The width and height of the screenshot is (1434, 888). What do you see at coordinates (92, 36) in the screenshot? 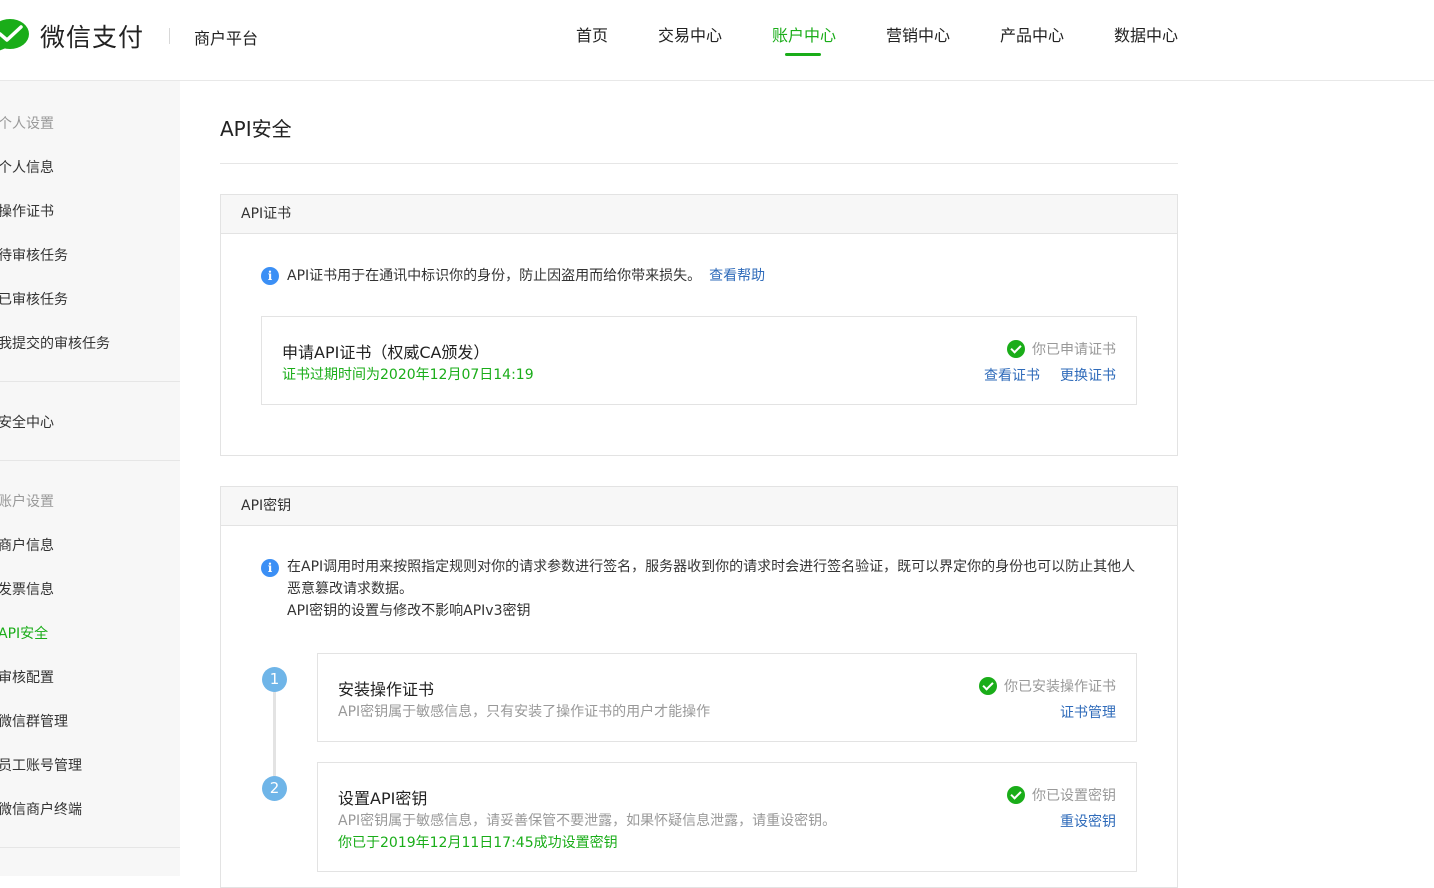
I see `brand-name: 微信支付` at bounding box center [92, 36].